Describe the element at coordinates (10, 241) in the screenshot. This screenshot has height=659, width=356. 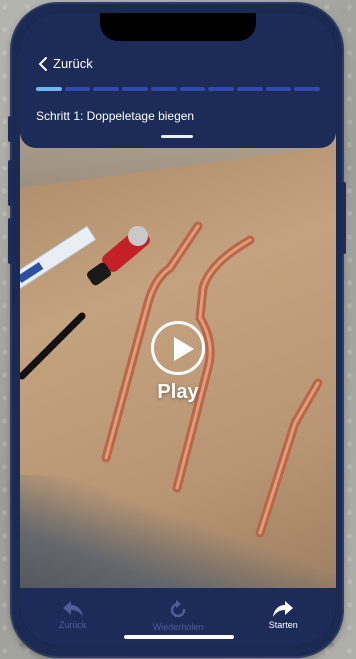
I see `volume-down-button` at that location.